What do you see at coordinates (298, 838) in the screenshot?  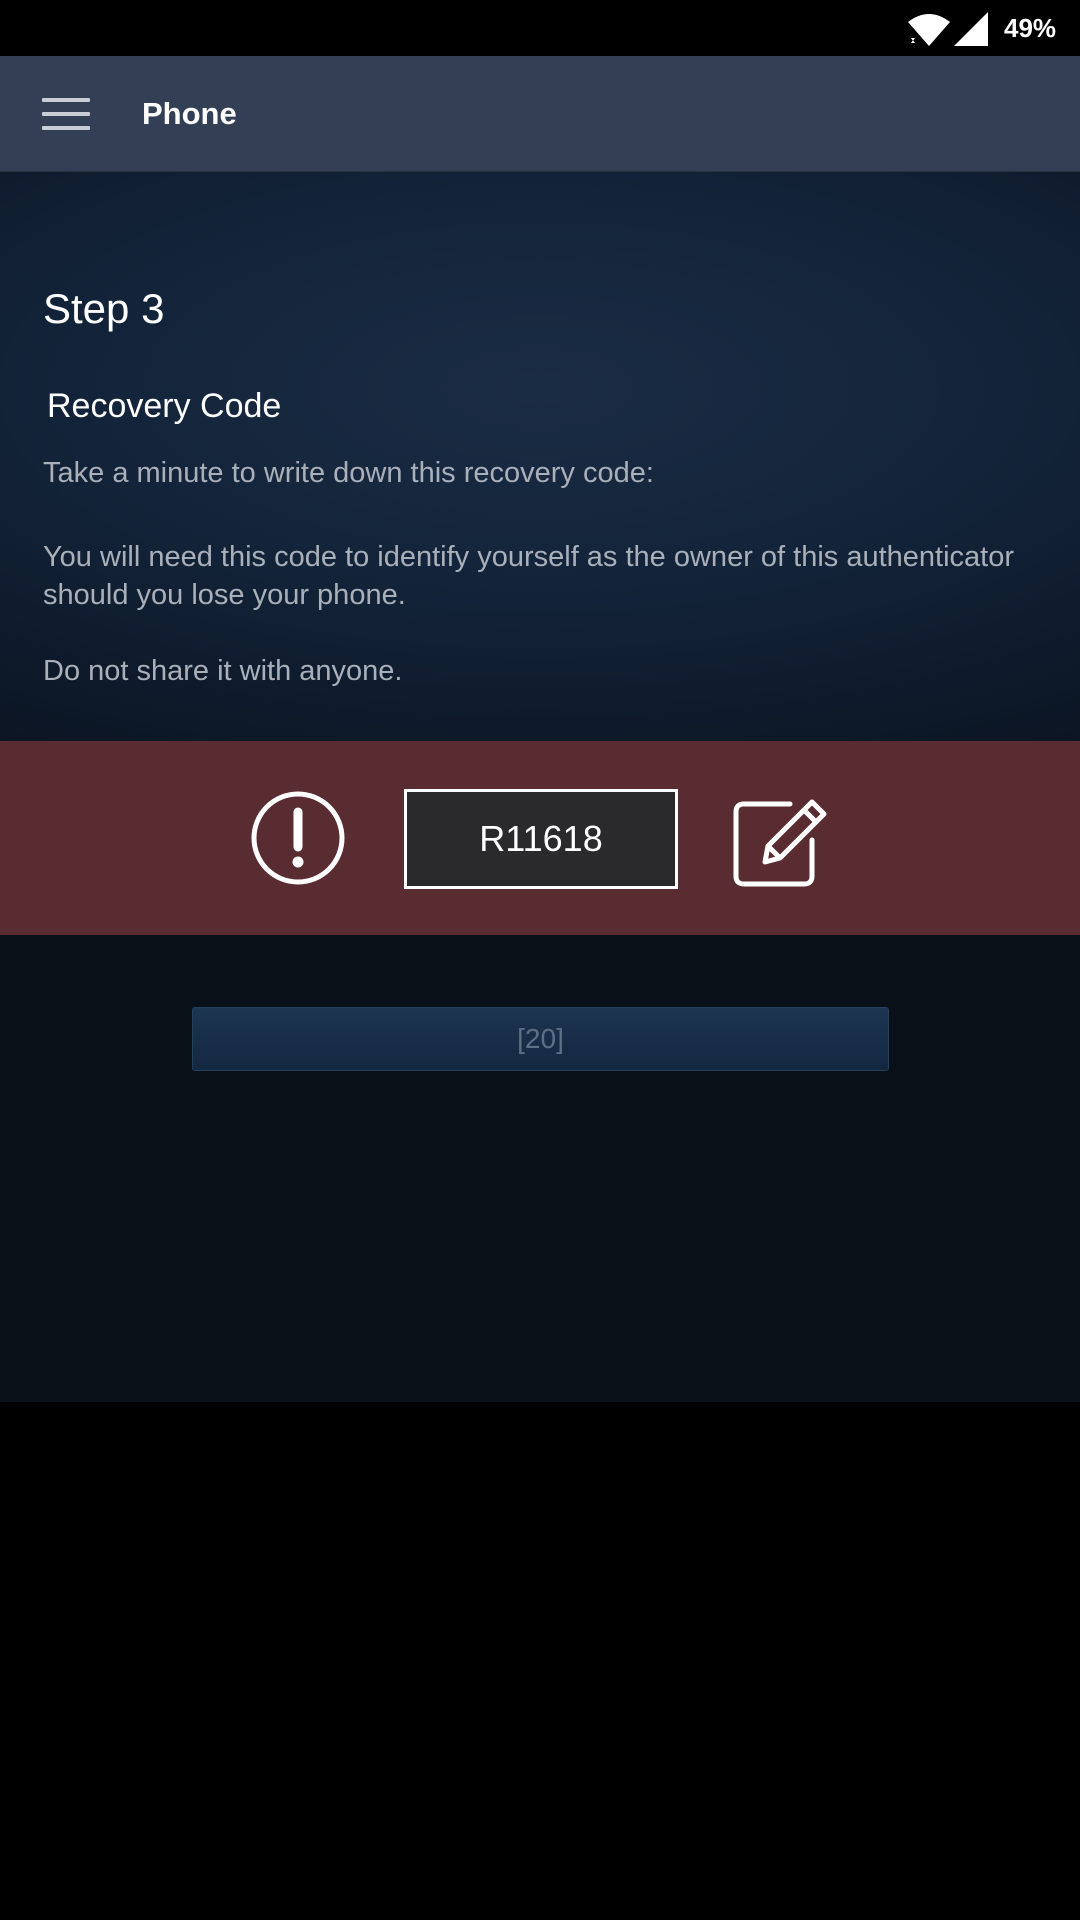 I see `alert-circle-icon` at bounding box center [298, 838].